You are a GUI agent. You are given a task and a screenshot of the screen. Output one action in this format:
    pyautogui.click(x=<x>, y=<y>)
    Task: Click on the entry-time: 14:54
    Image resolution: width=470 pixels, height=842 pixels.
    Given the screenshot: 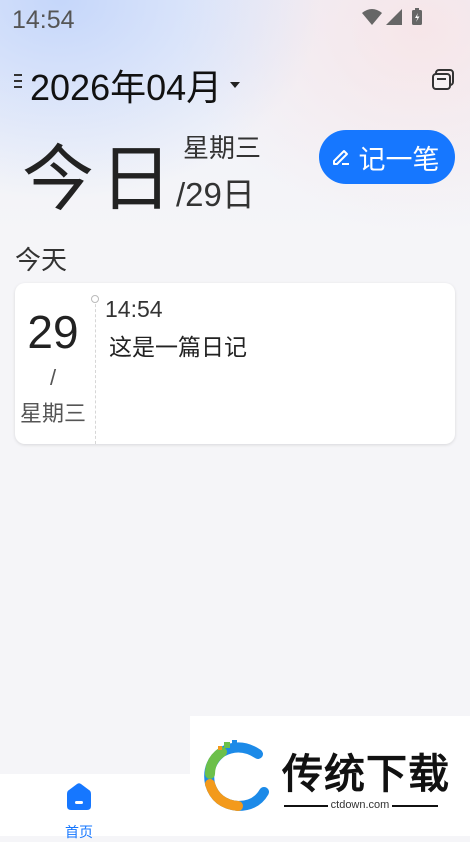 What is the action you would take?
    pyautogui.click(x=134, y=309)
    